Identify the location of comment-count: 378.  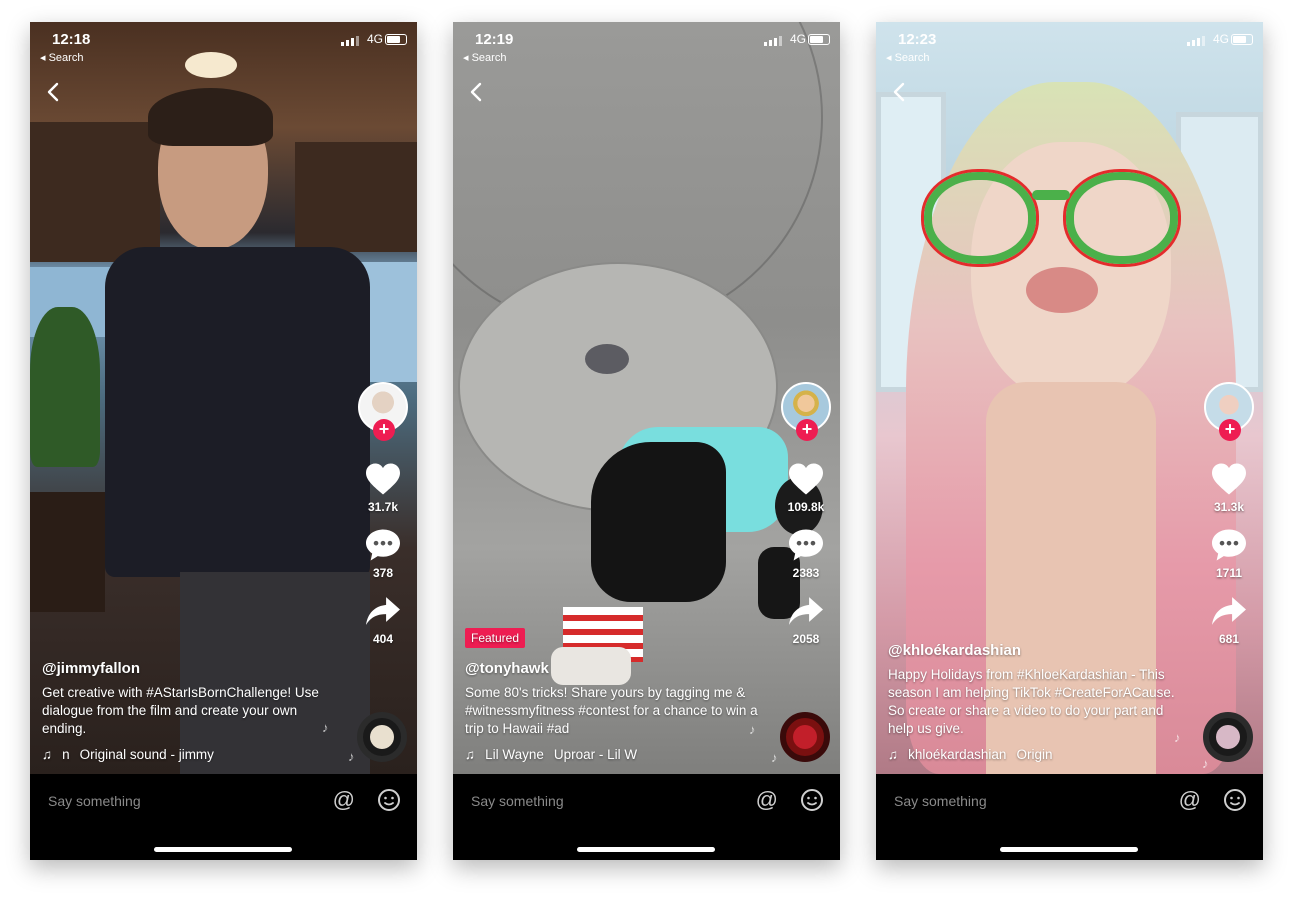
(383, 573).